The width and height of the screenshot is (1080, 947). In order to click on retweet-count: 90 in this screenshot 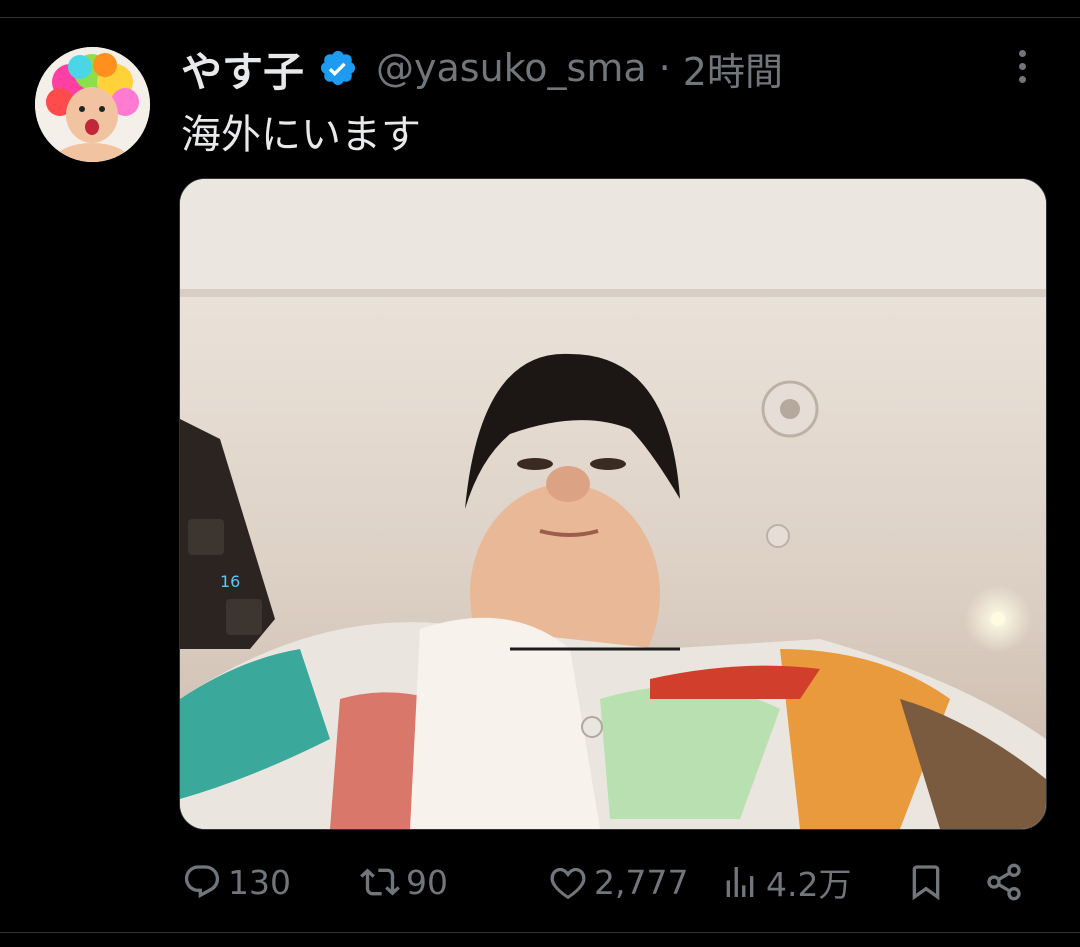, I will do `click(427, 882)`.